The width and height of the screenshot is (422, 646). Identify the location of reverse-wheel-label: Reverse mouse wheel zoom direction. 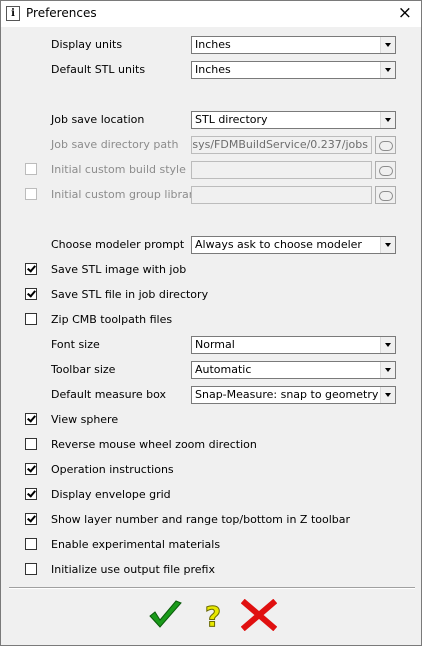
(154, 444).